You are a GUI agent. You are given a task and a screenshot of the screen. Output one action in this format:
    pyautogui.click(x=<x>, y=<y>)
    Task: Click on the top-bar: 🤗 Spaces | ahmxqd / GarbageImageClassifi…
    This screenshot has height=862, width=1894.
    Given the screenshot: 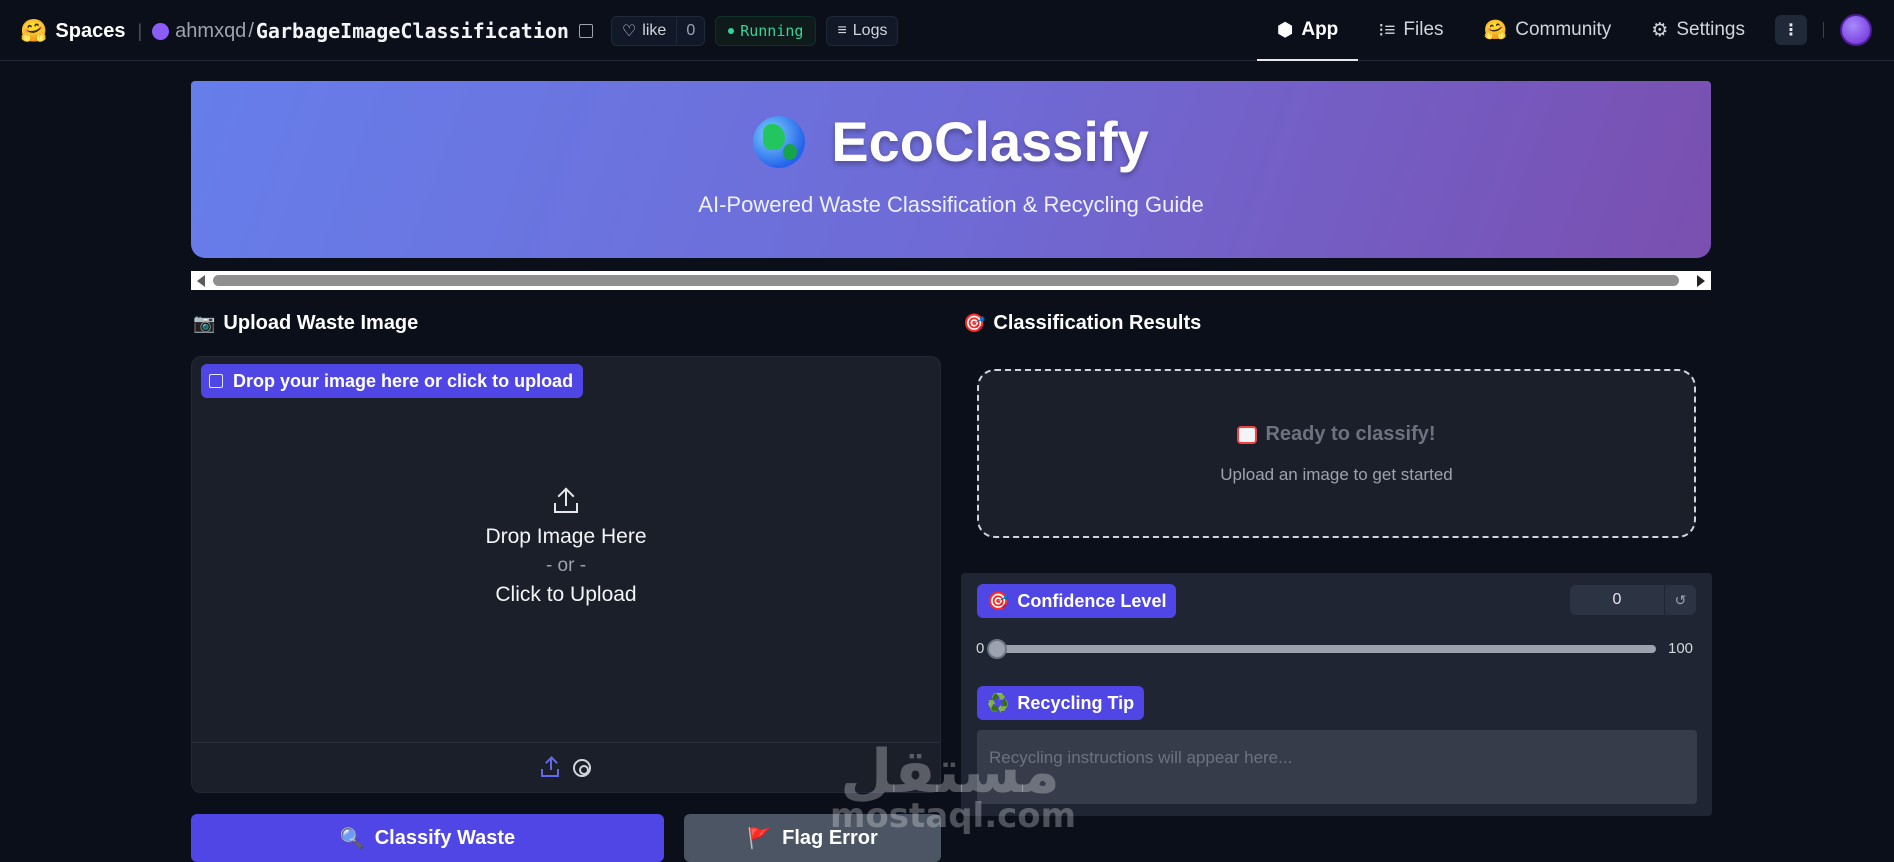 What is the action you would take?
    pyautogui.click(x=947, y=30)
    